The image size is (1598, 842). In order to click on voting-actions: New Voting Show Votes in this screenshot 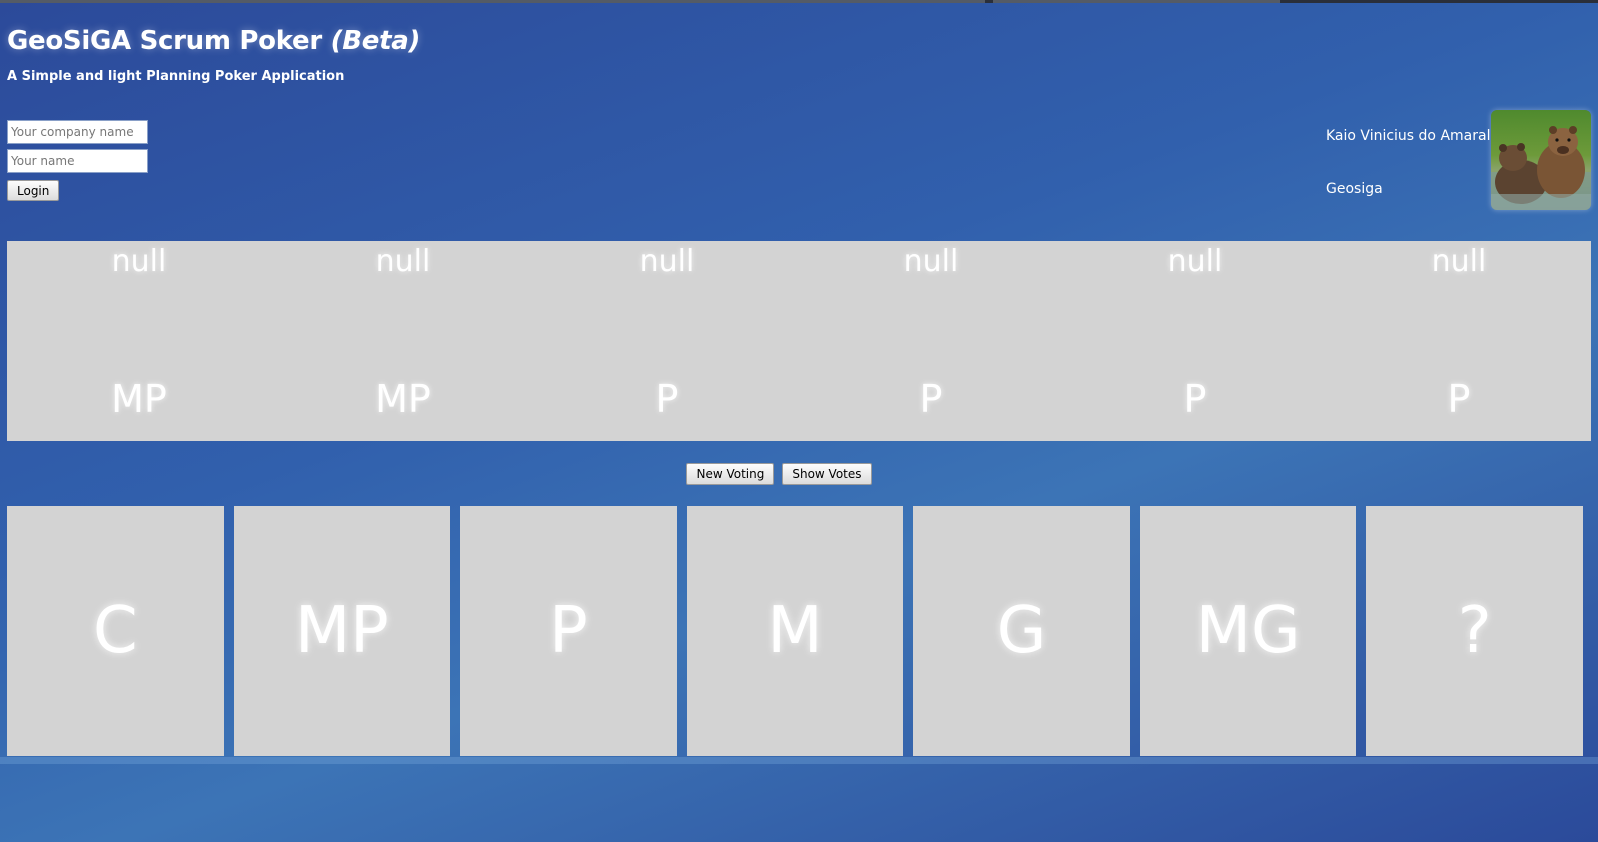, I will do `click(799, 474)`.